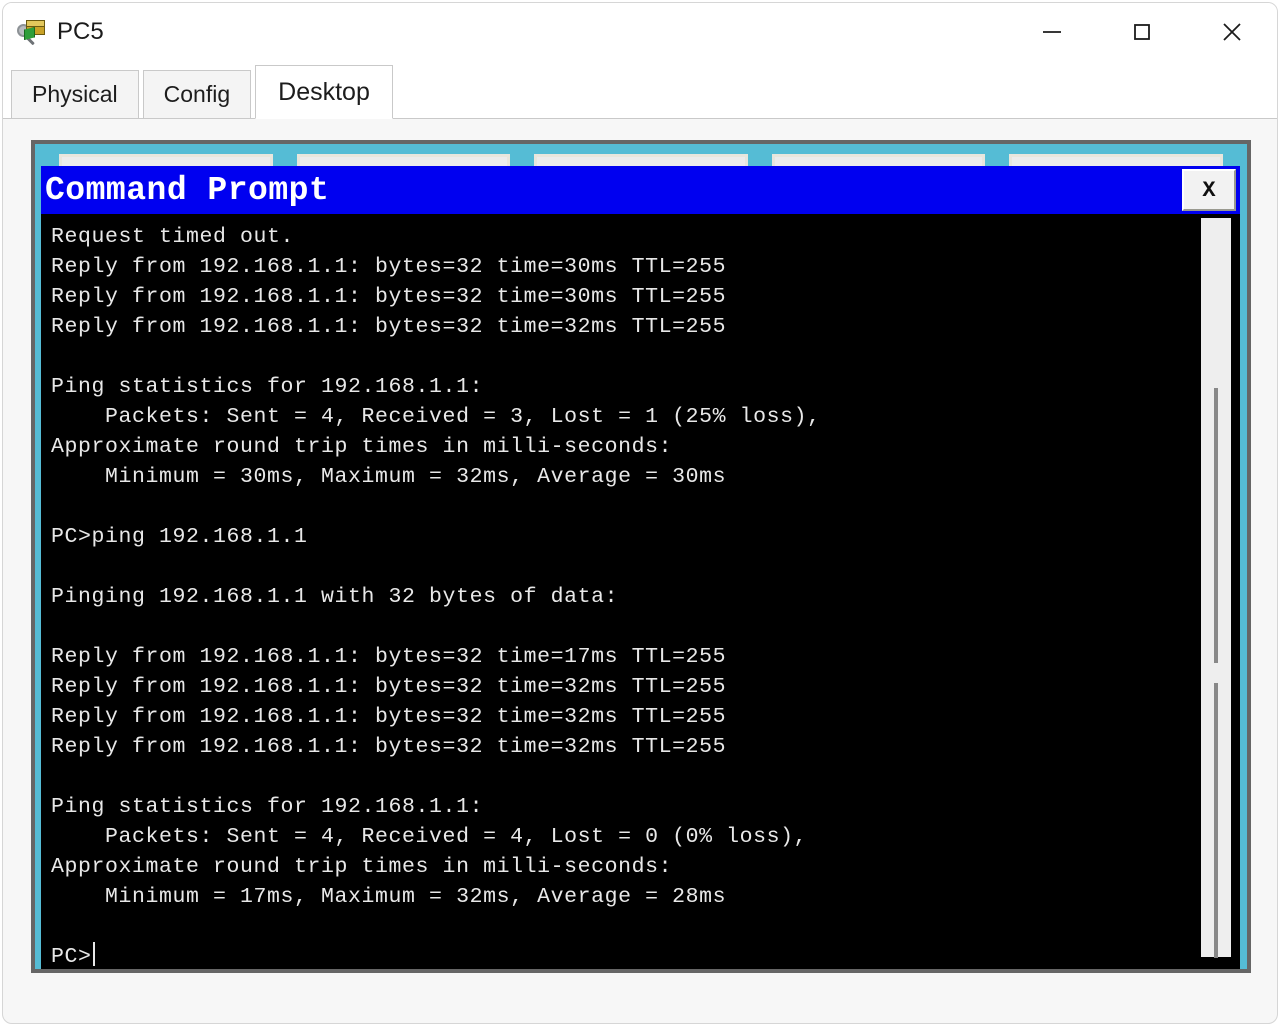 This screenshot has width=1282, height=1028. Describe the element at coordinates (173, 237) in the screenshot. I see `terminal-line: Request timed out.` at that location.